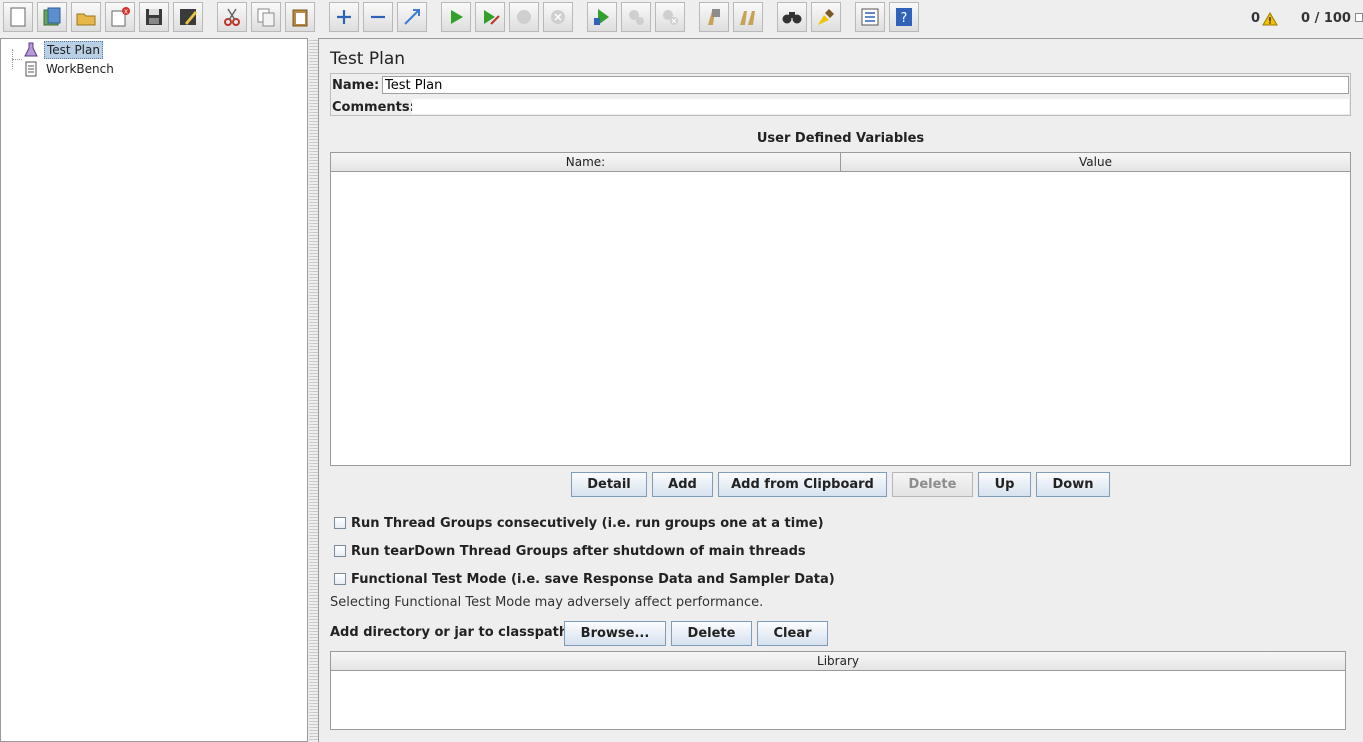  Describe the element at coordinates (682, 484) in the screenshot. I see `add-button: Add` at that location.